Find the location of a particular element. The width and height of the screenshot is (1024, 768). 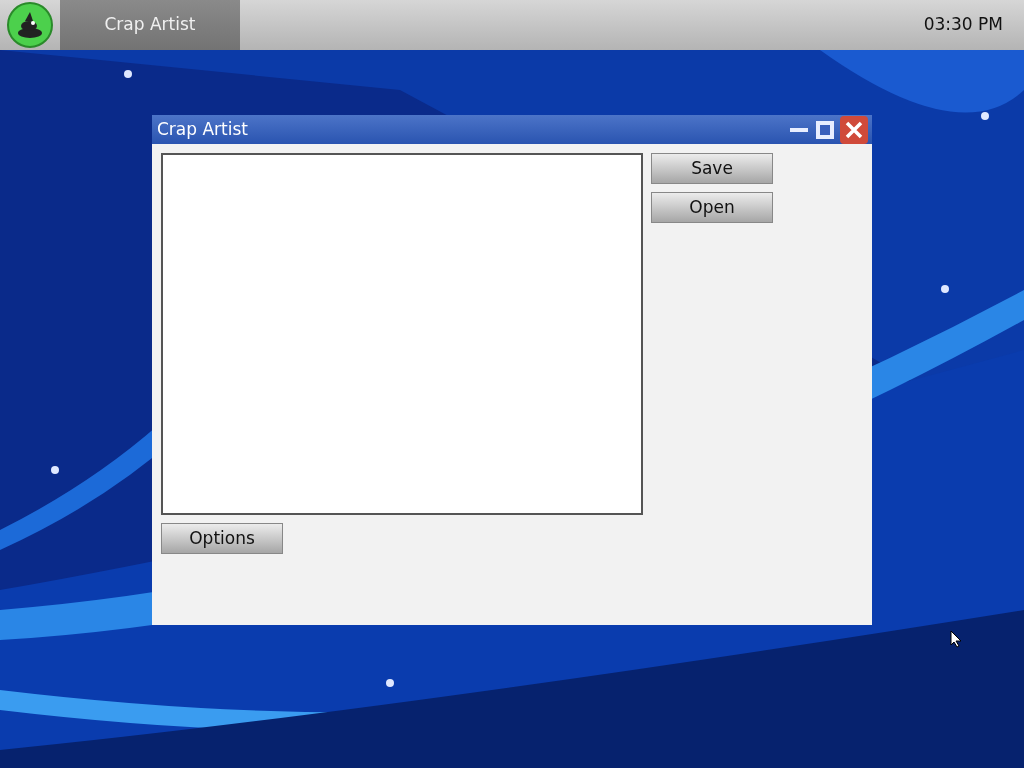

close-icon is located at coordinates (854, 129).